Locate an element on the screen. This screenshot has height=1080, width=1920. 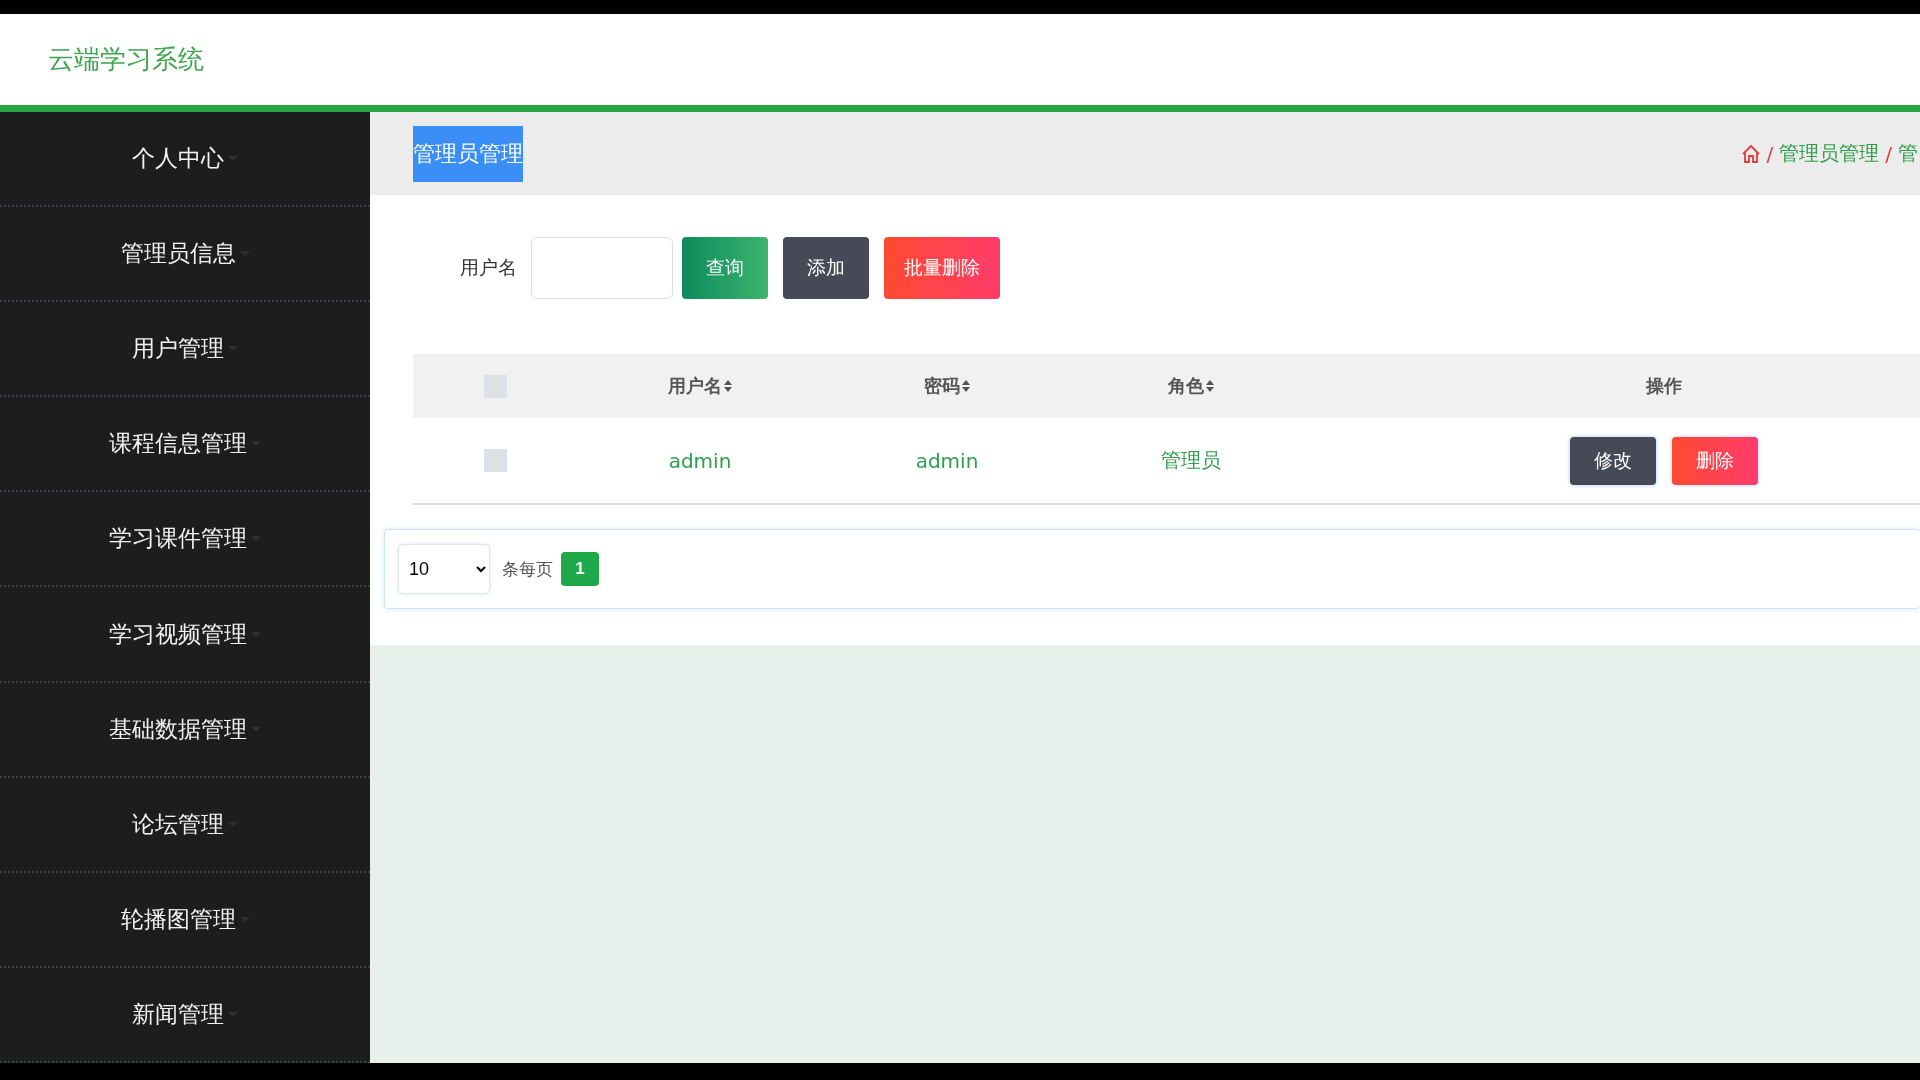
page-size-label: 条每页 is located at coordinates (527, 569).